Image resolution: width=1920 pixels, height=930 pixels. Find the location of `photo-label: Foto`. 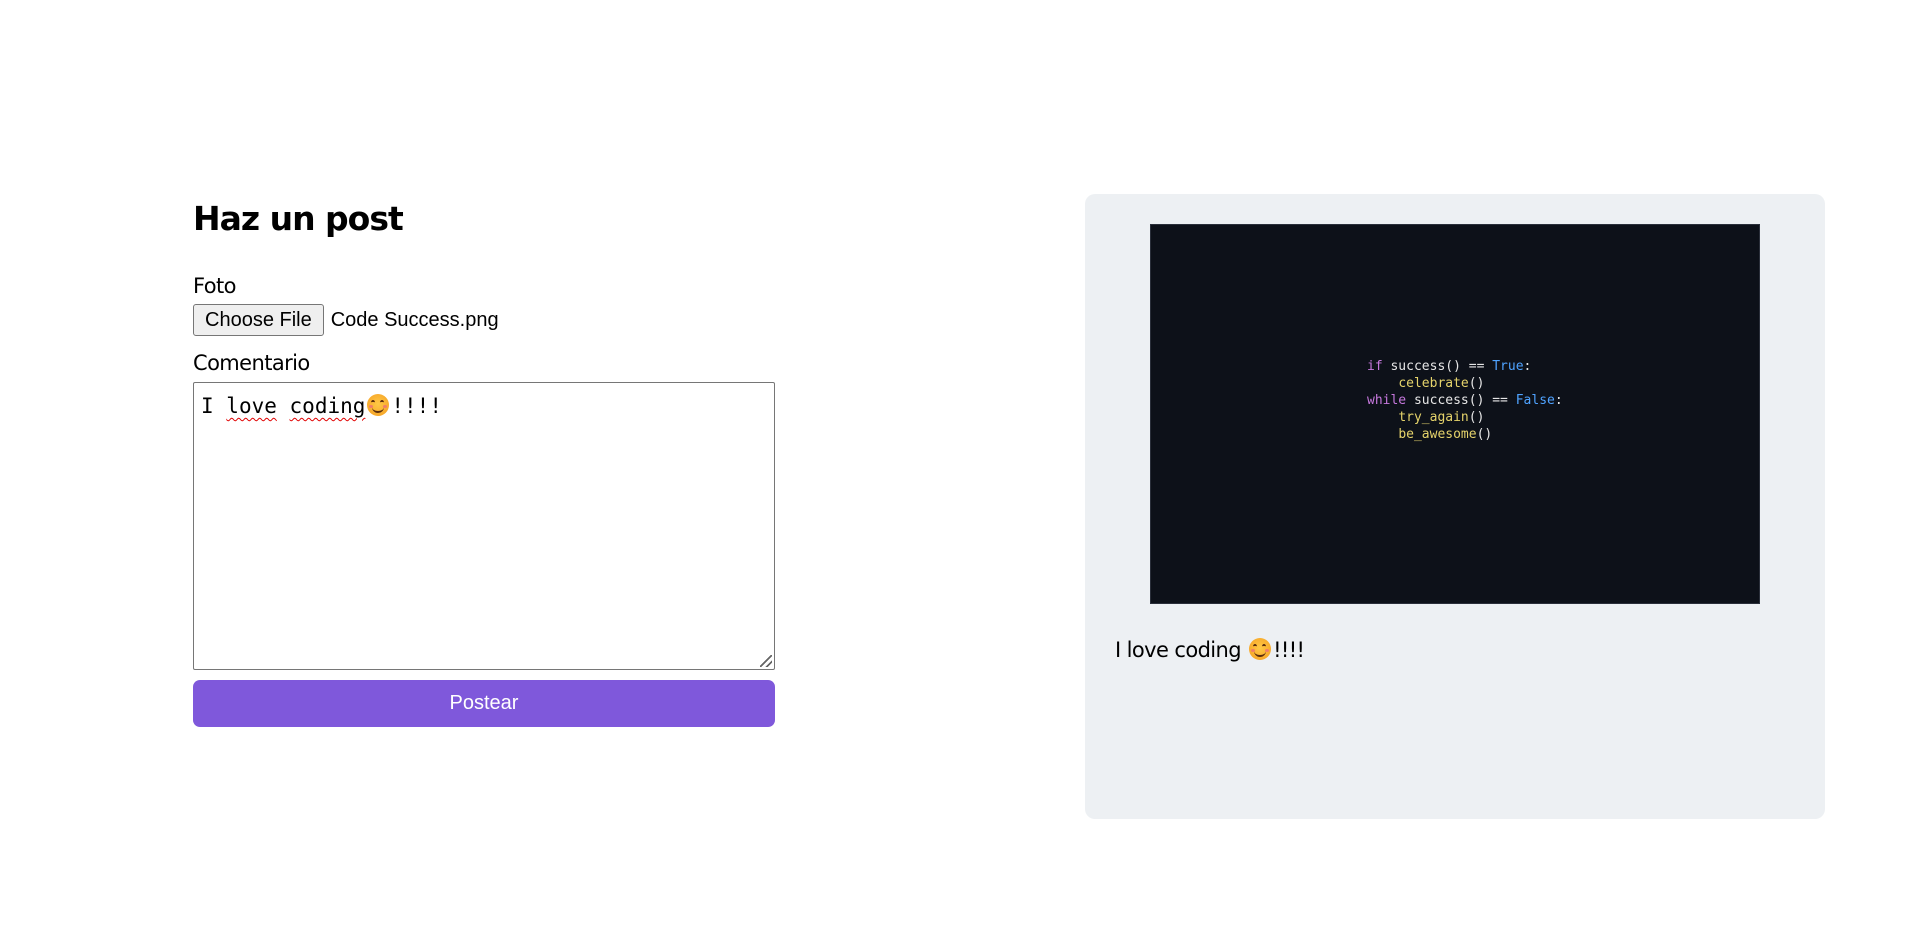

photo-label: Foto is located at coordinates (214, 286).